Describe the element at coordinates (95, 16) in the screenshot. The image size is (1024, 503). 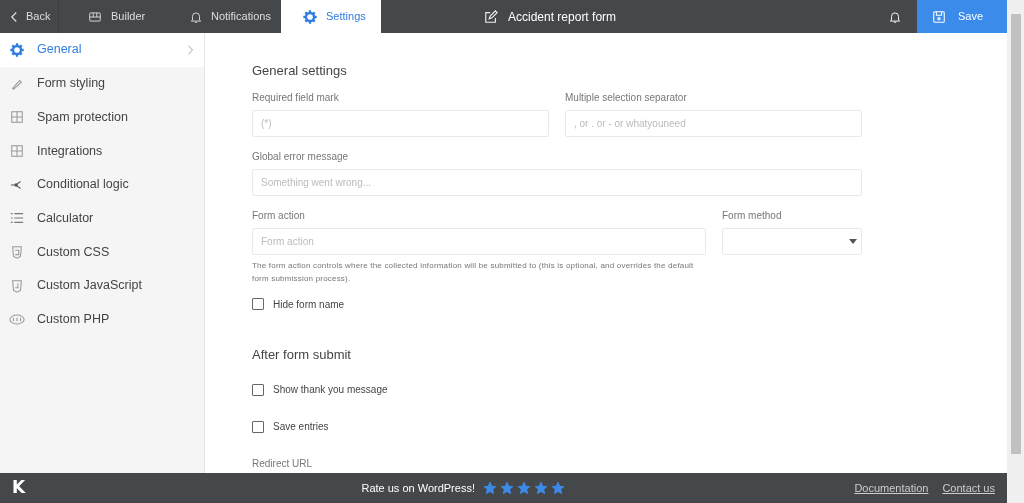
I see `board-icon` at that location.